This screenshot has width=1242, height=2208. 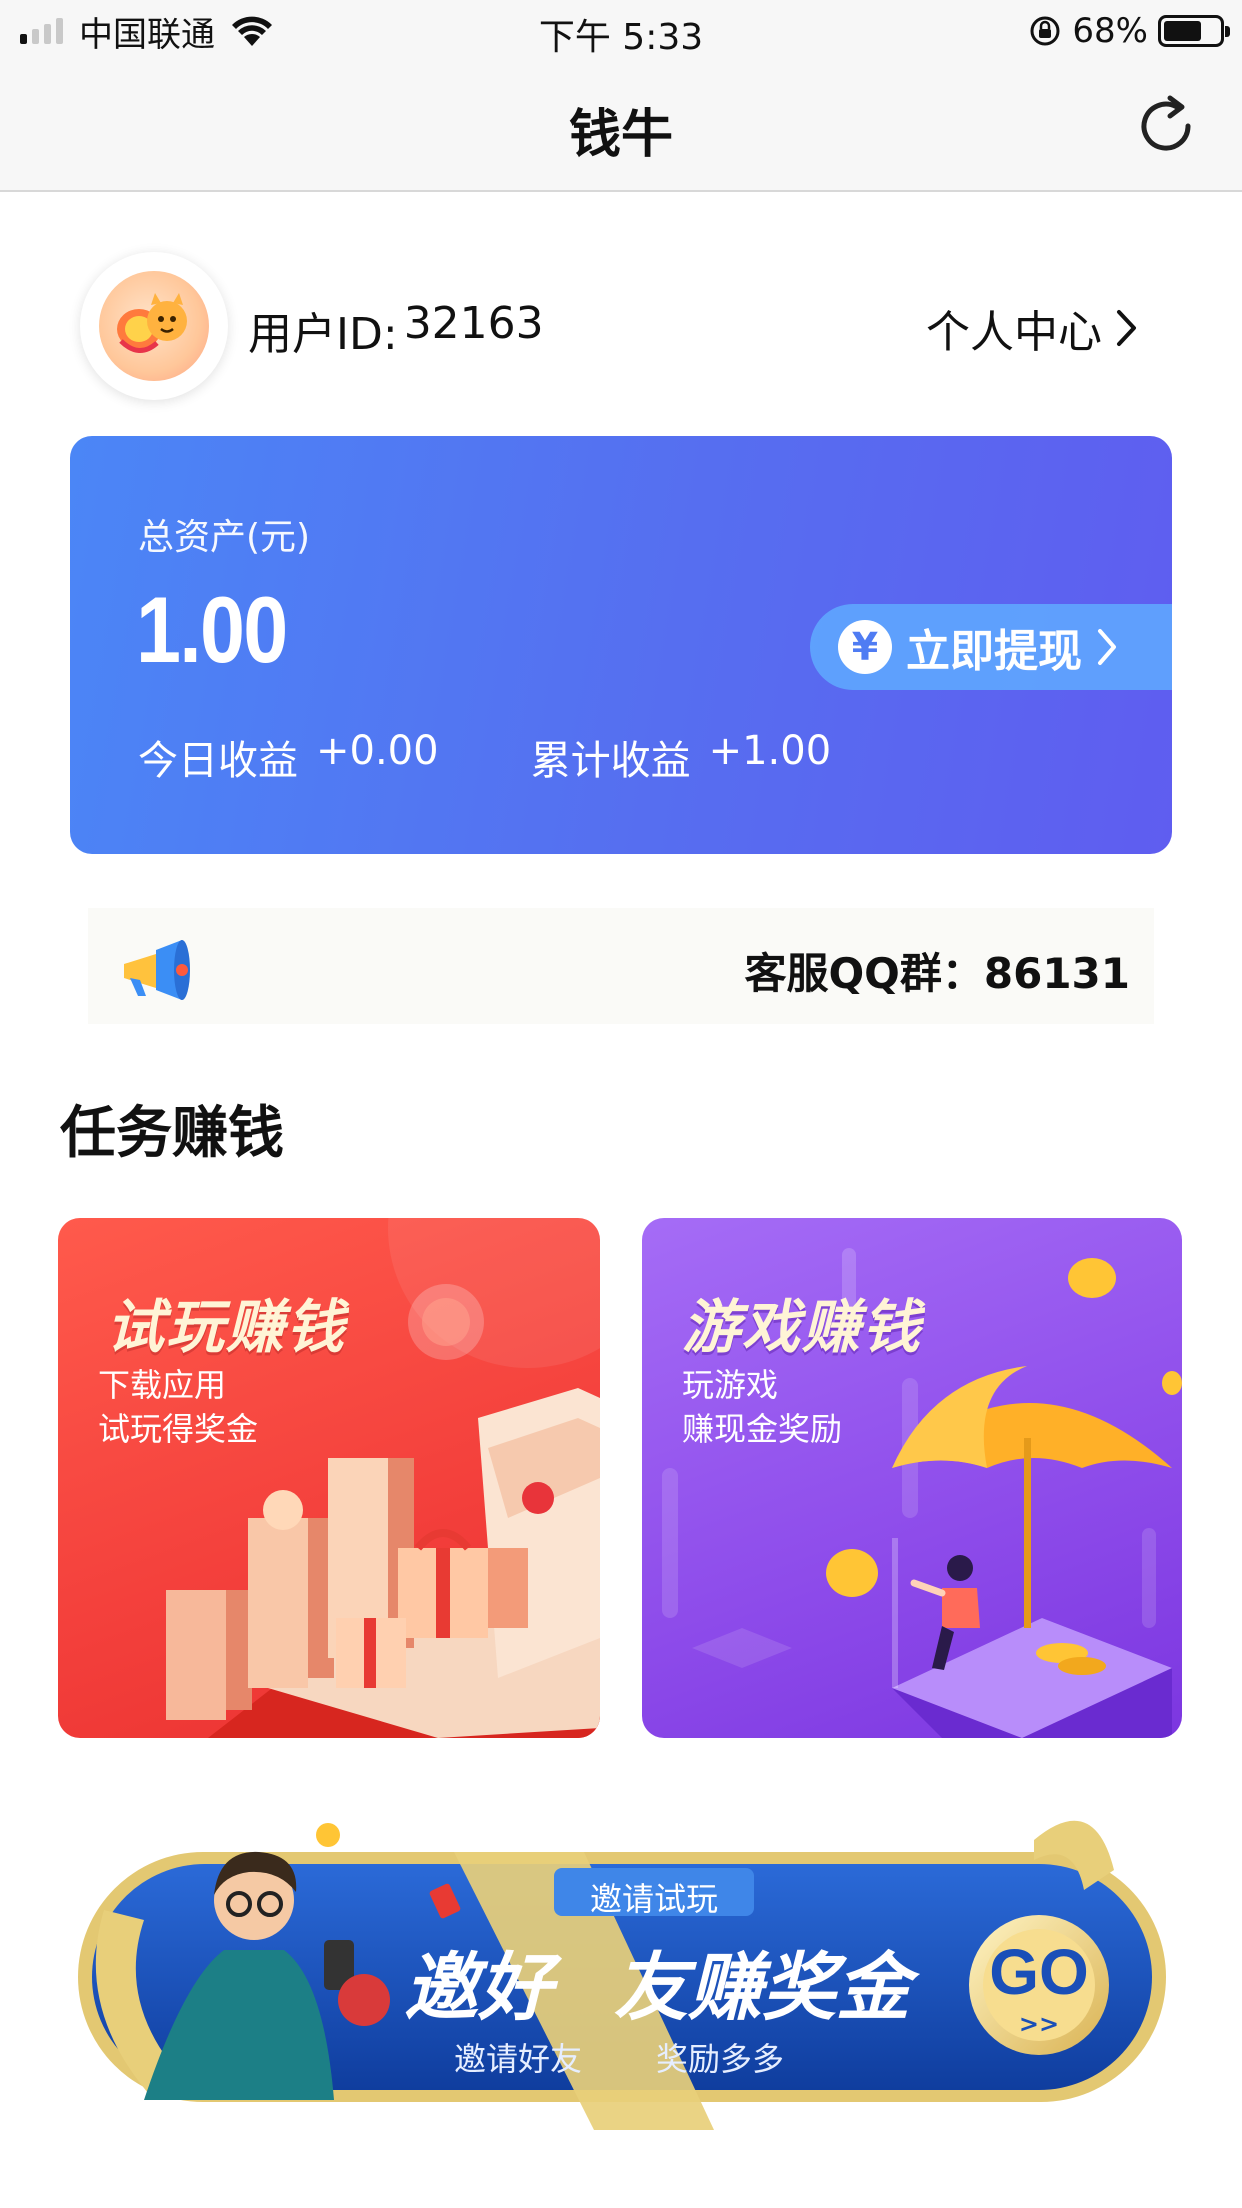 I want to click on battery-icon, so click(x=1194, y=31).